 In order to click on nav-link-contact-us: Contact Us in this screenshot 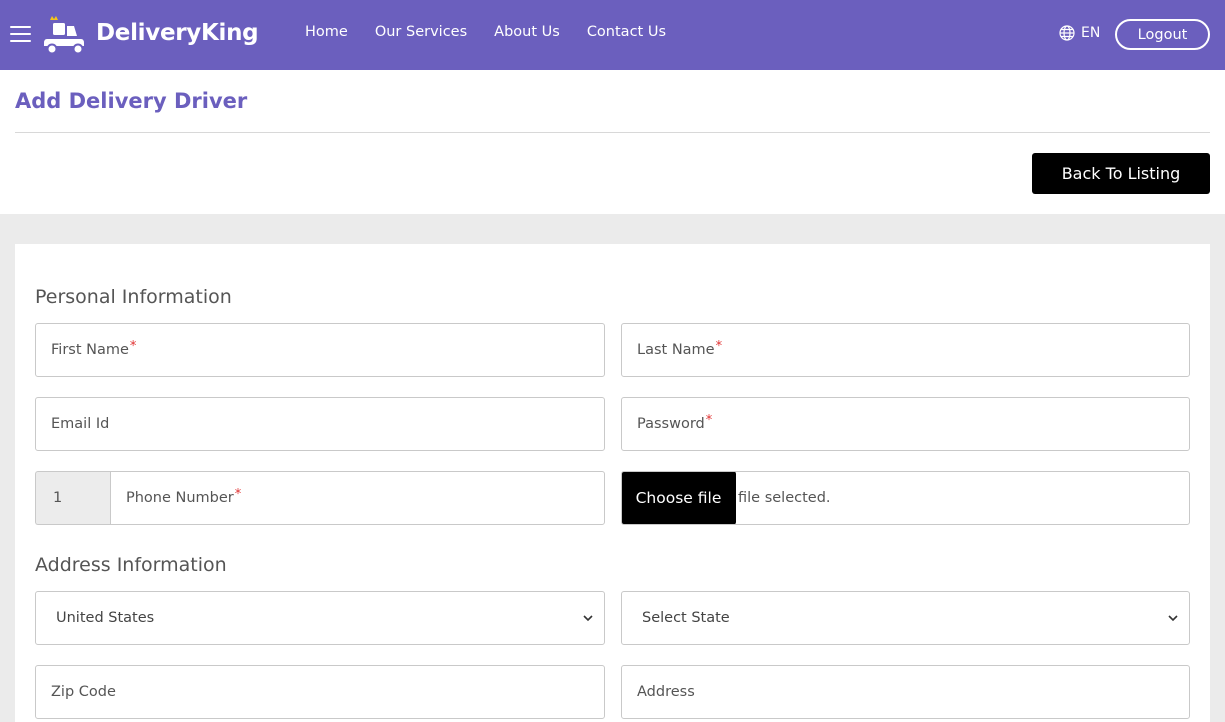, I will do `click(626, 32)`.